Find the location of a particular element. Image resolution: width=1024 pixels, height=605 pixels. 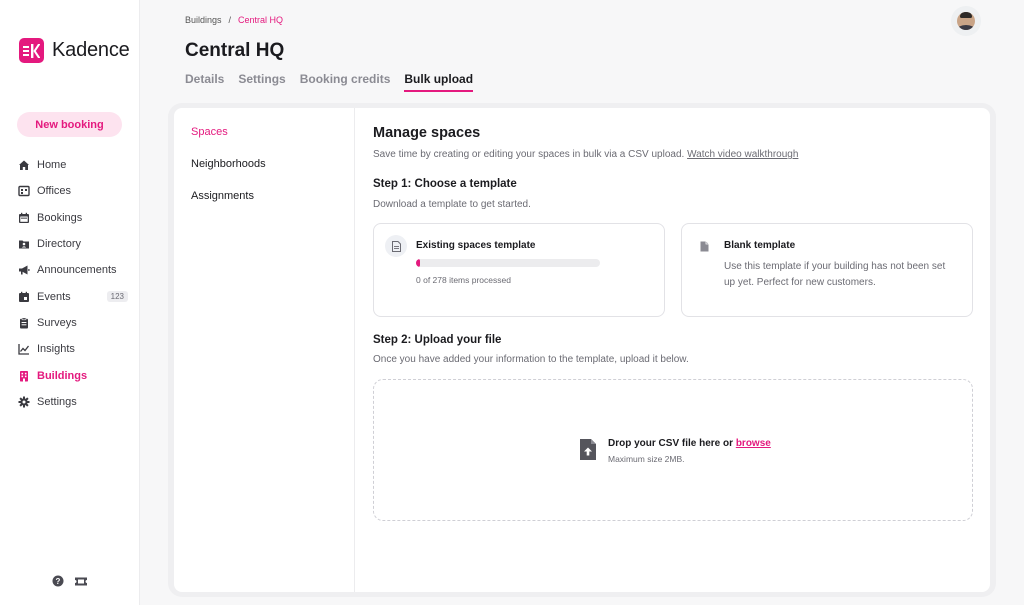

progress-text: 0 of 278 items processed is located at coordinates (463, 280).